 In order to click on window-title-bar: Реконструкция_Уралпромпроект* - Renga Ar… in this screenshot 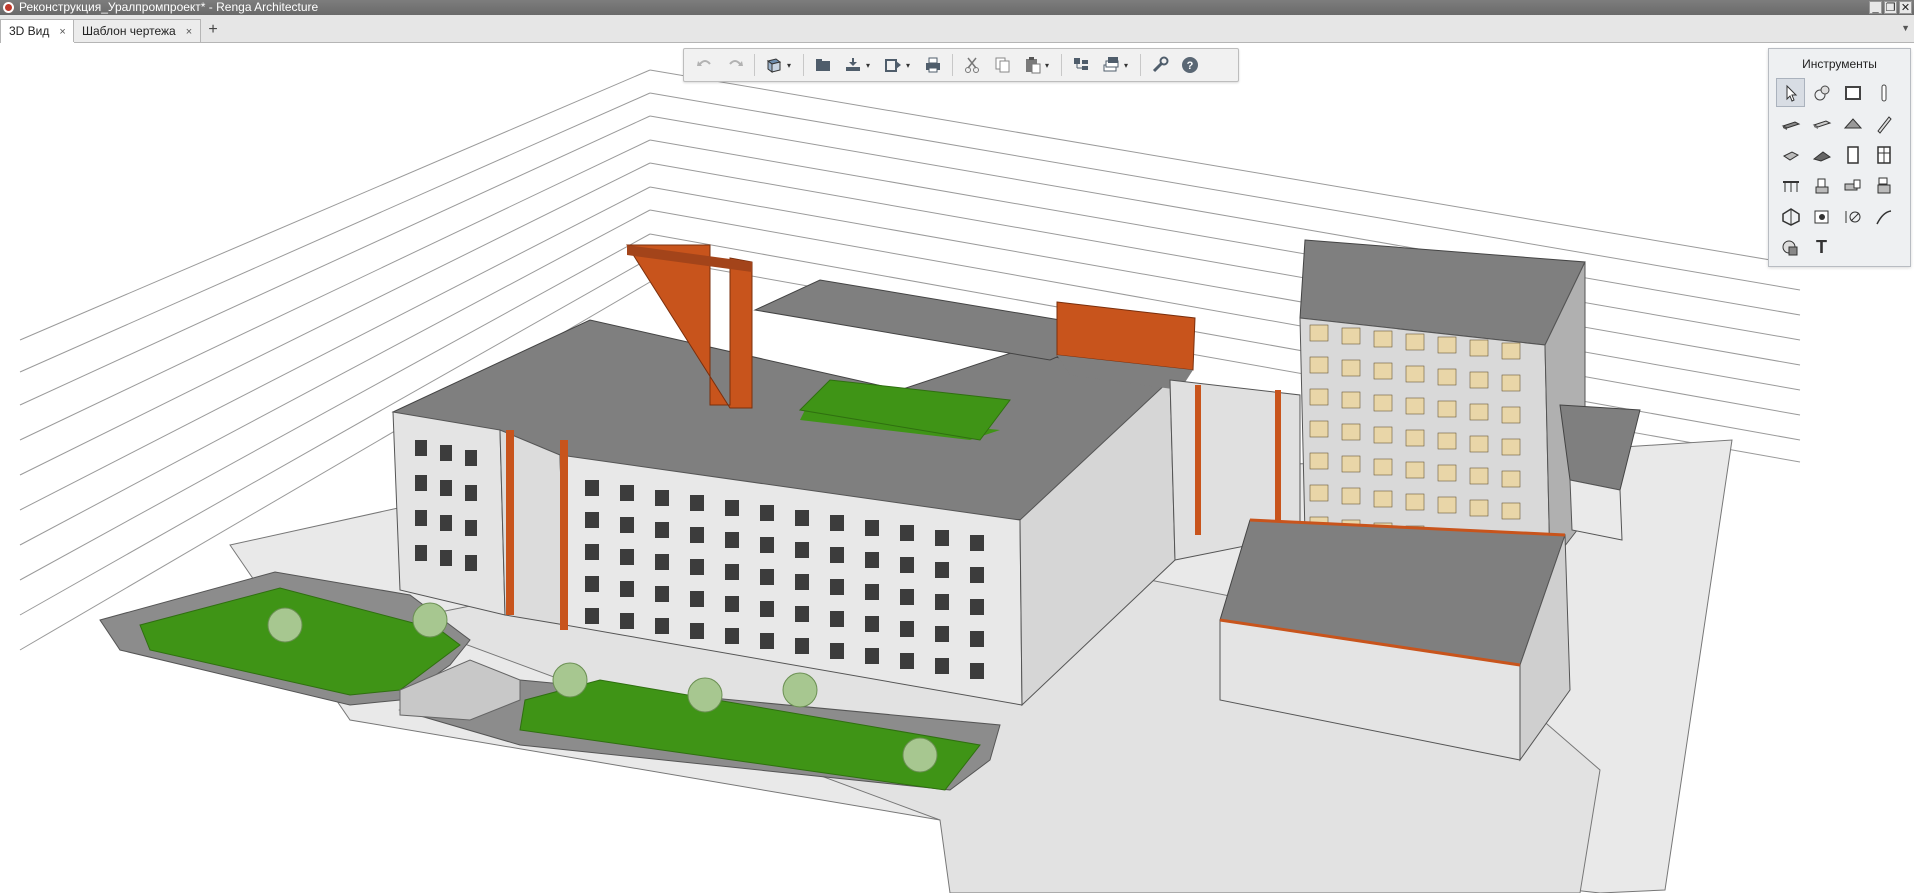, I will do `click(957, 7)`.